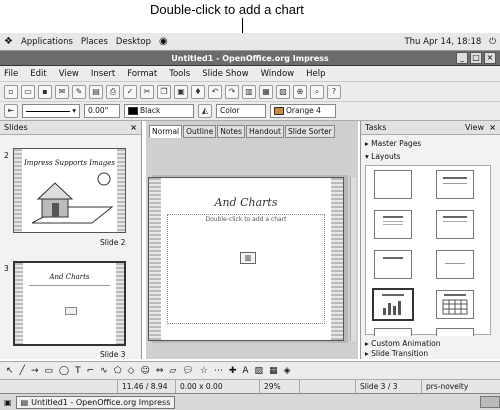 This screenshot has height=410, width=500. What do you see at coordinates (476, 58) in the screenshot?
I see `maximize-button: □` at bounding box center [476, 58].